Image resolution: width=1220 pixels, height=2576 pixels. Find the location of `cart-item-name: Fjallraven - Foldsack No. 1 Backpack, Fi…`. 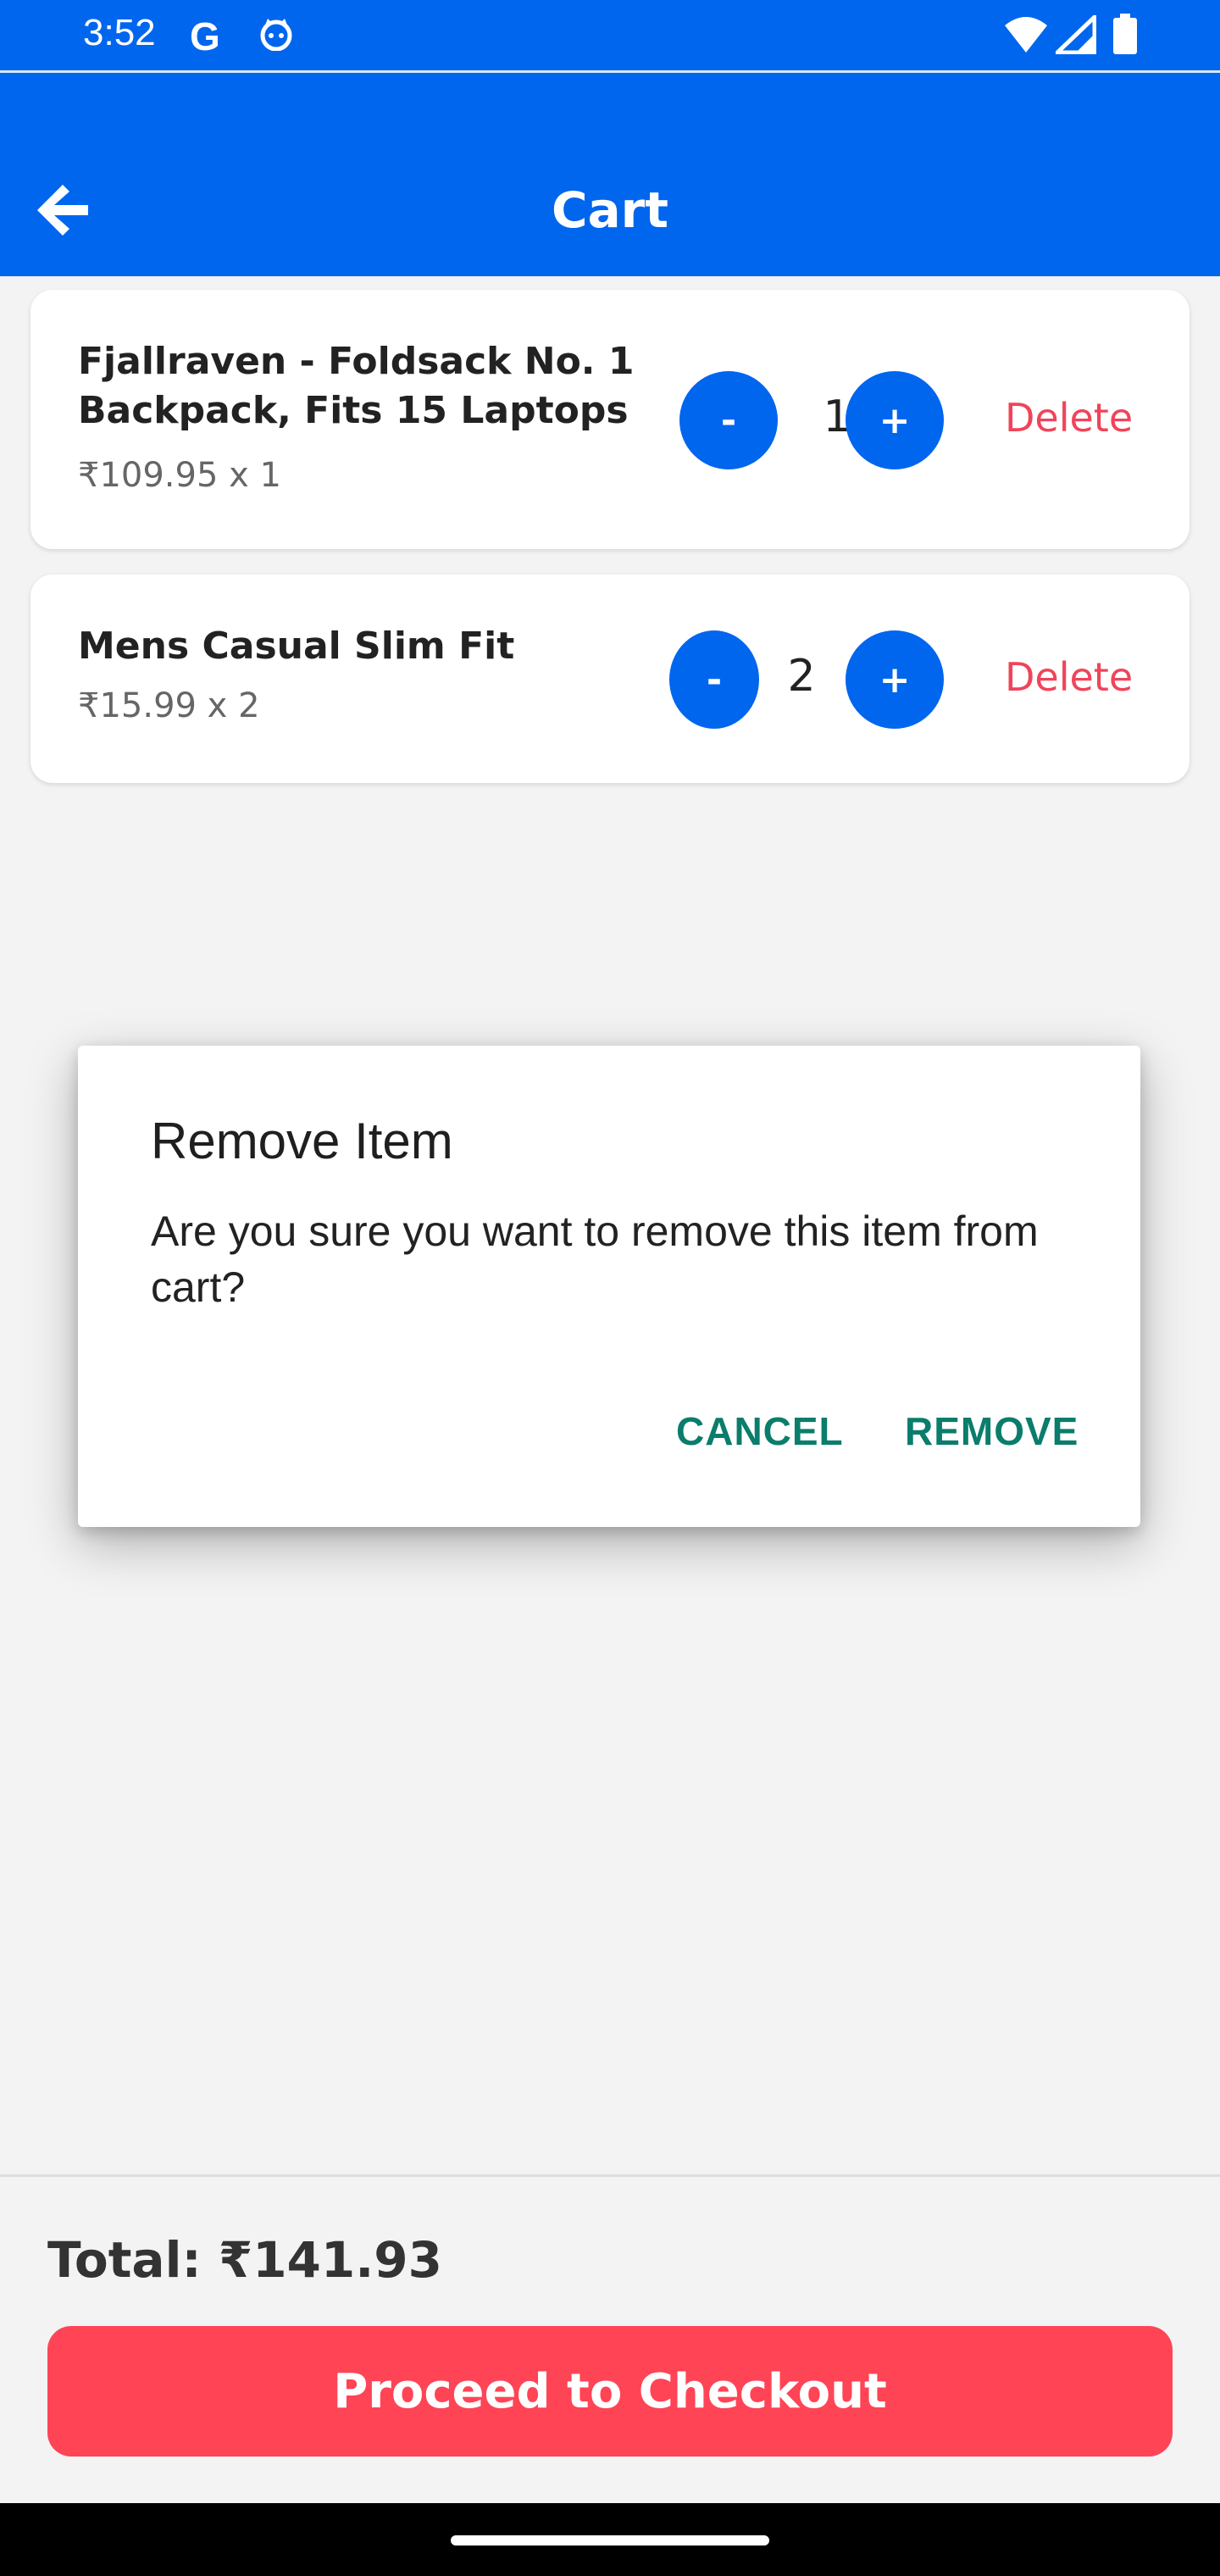

cart-item-name: Fjallraven - Foldsack No. 1 Backpack, Fi… is located at coordinates (356, 386).